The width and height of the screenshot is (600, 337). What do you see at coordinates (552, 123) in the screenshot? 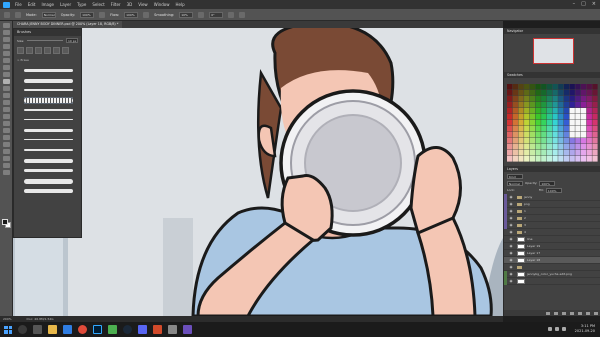
I see `swatch-grid` at bounding box center [552, 123].